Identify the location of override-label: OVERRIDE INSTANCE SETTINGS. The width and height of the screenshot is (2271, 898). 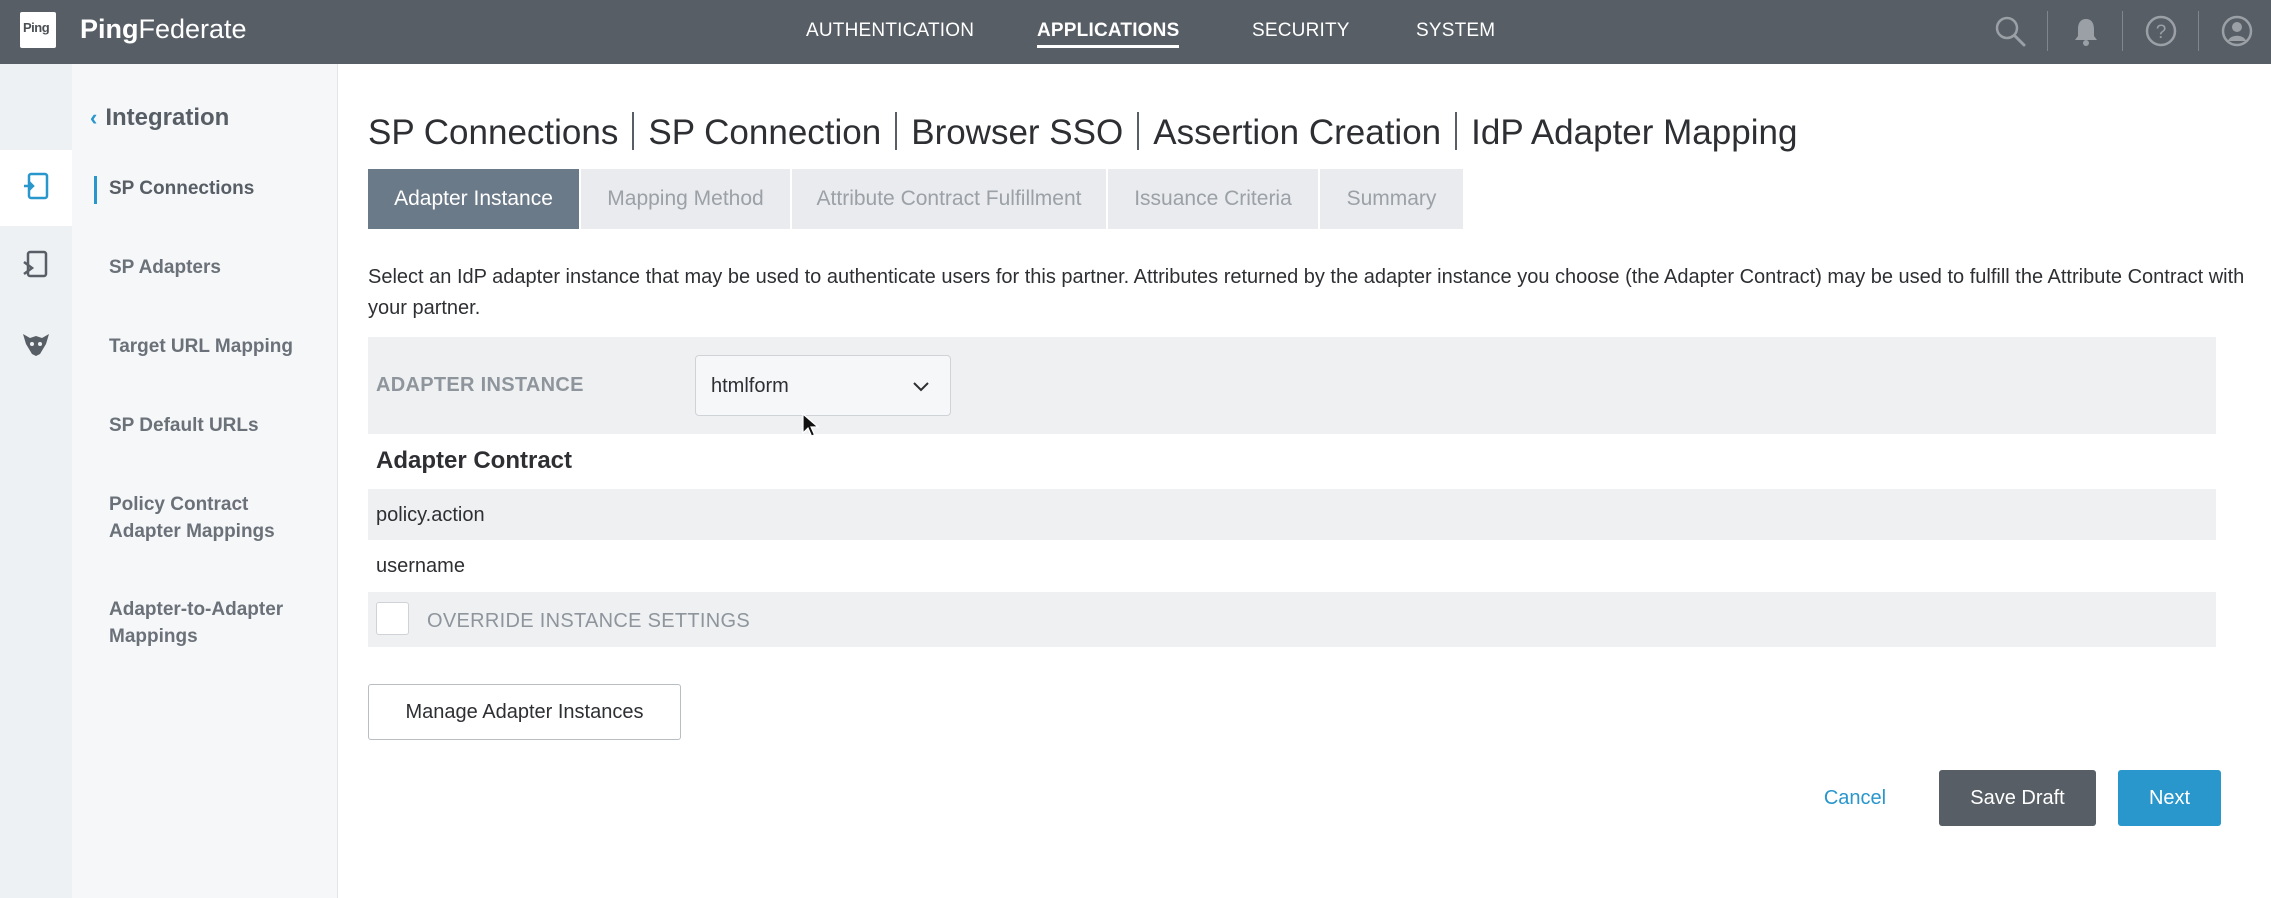
(589, 621).